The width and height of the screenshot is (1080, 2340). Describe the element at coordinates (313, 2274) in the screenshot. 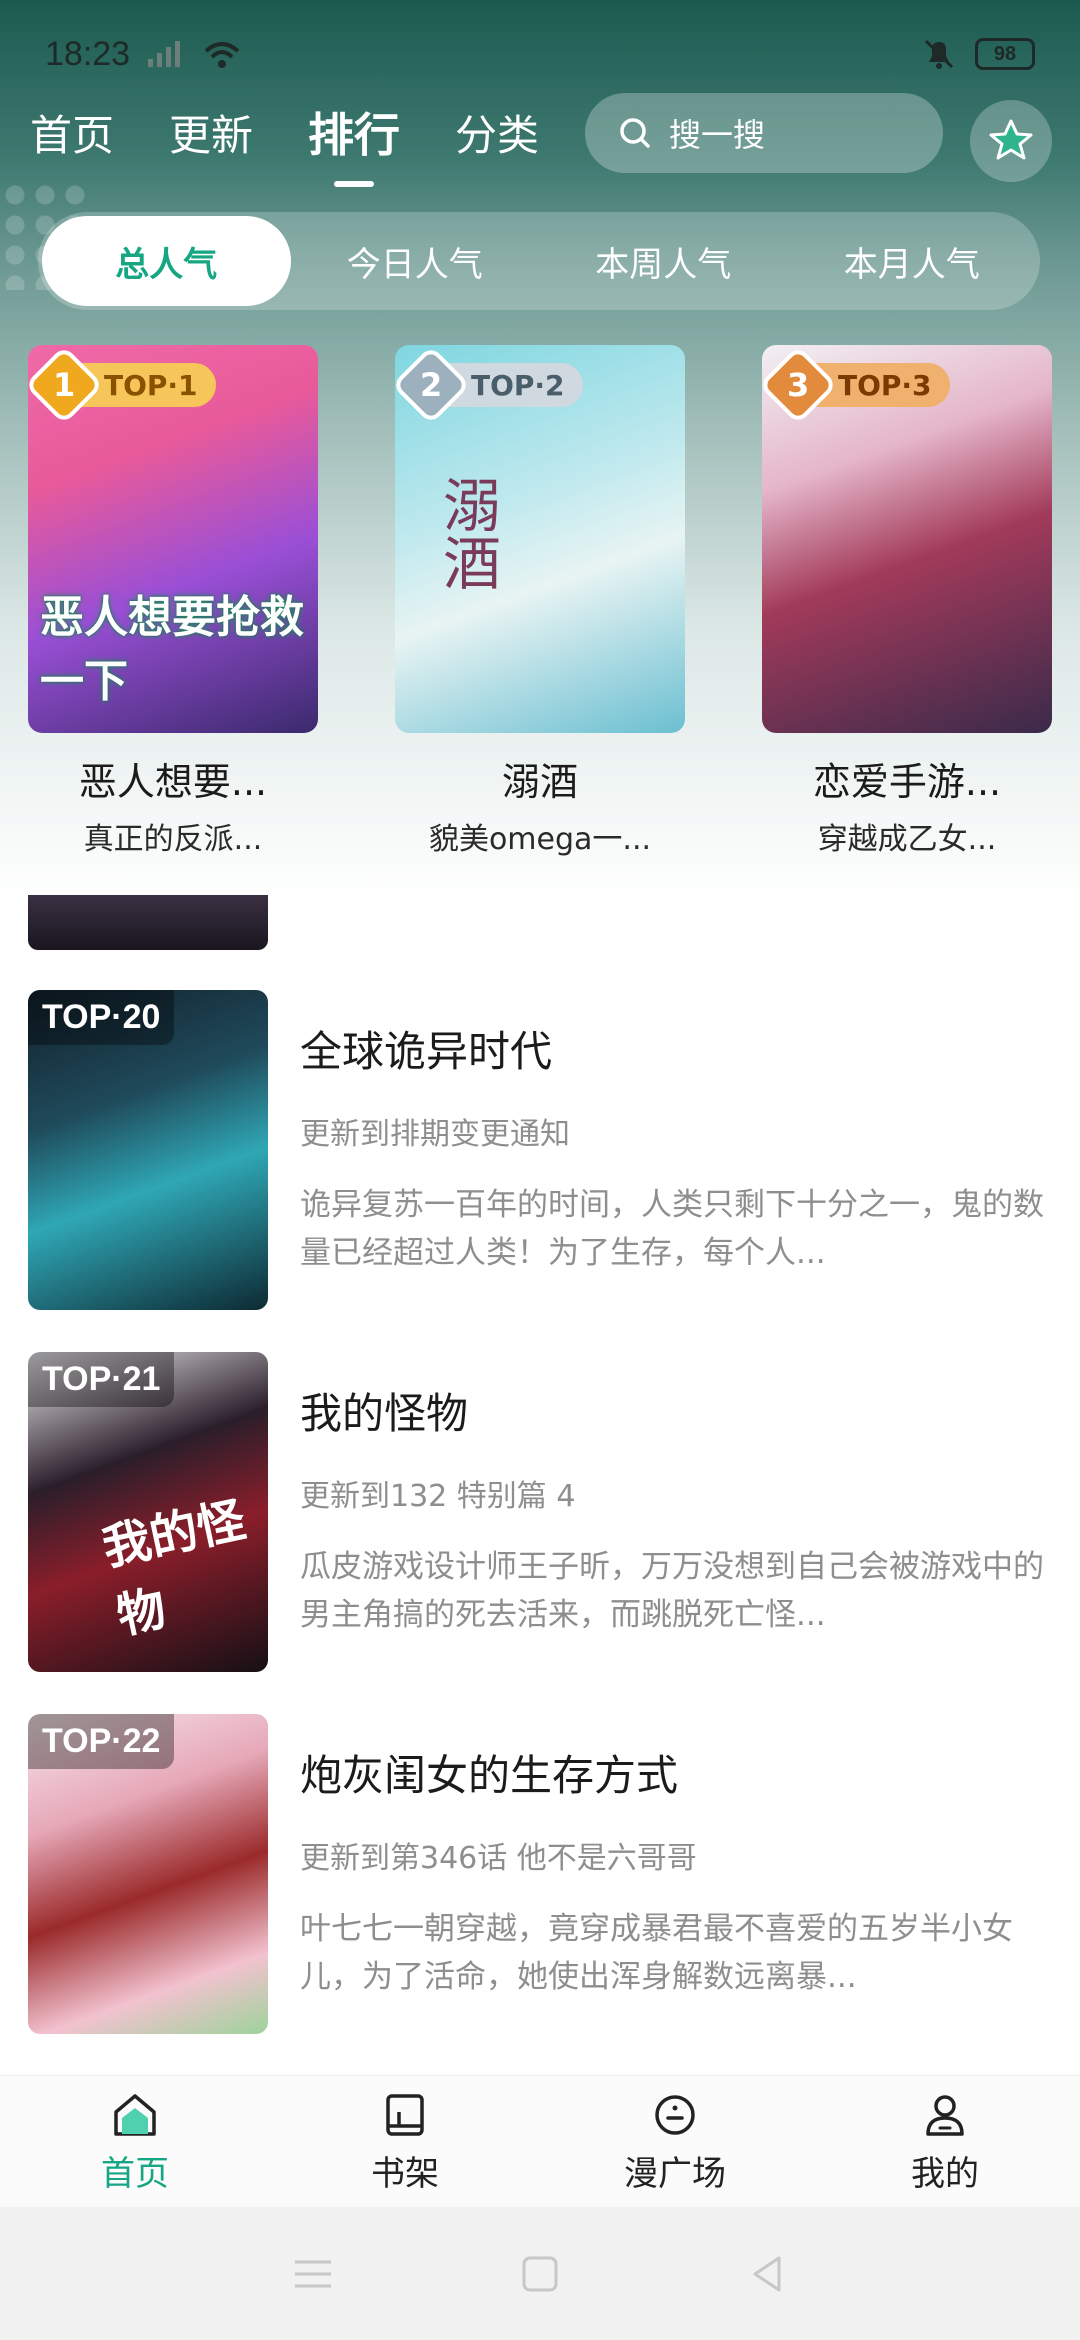

I see `menu-icon` at that location.